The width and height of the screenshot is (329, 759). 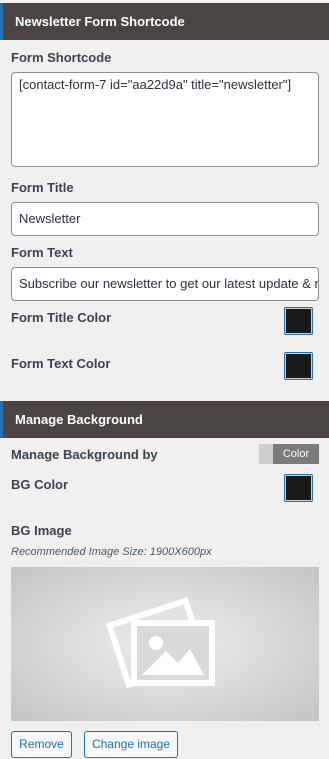 What do you see at coordinates (298, 321) in the screenshot?
I see `form-title-color-swatch` at bounding box center [298, 321].